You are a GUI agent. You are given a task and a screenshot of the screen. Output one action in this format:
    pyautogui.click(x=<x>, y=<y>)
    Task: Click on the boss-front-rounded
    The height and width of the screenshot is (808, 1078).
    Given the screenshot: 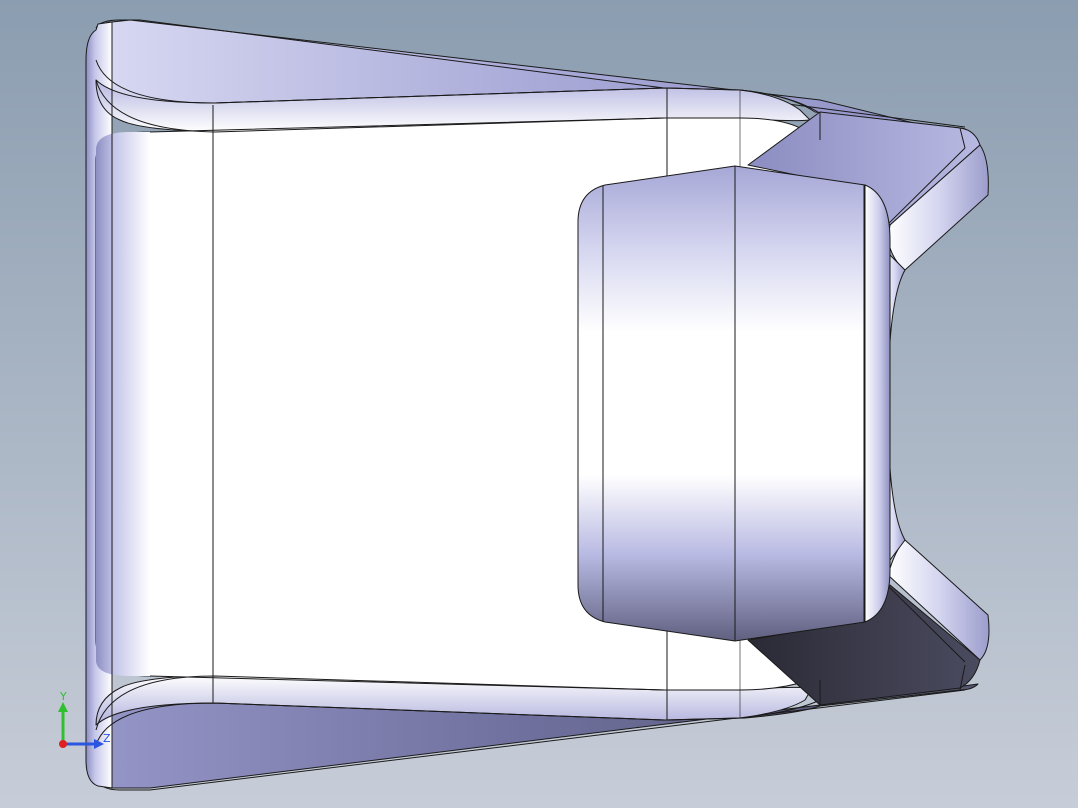 What is the action you would take?
    pyautogui.click(x=656, y=403)
    